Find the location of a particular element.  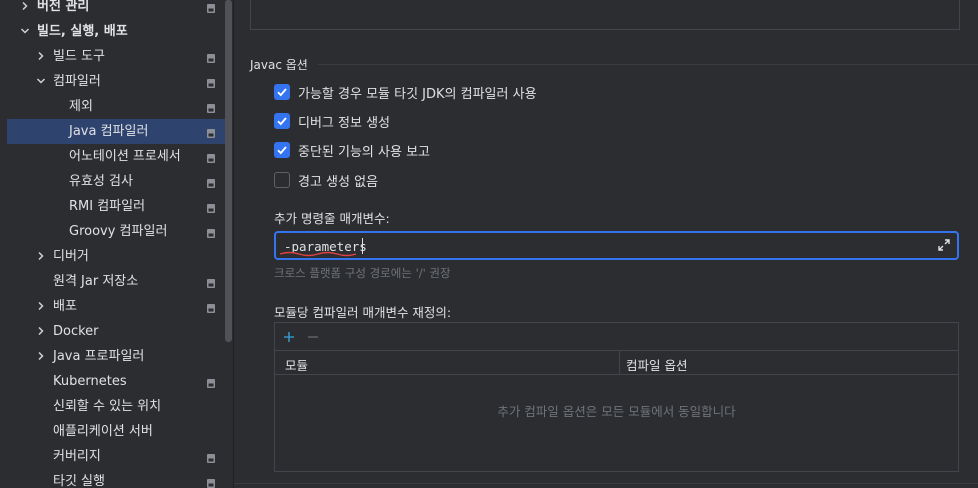

javac-option-label: 경고 생성 없음 is located at coordinates (338, 182).